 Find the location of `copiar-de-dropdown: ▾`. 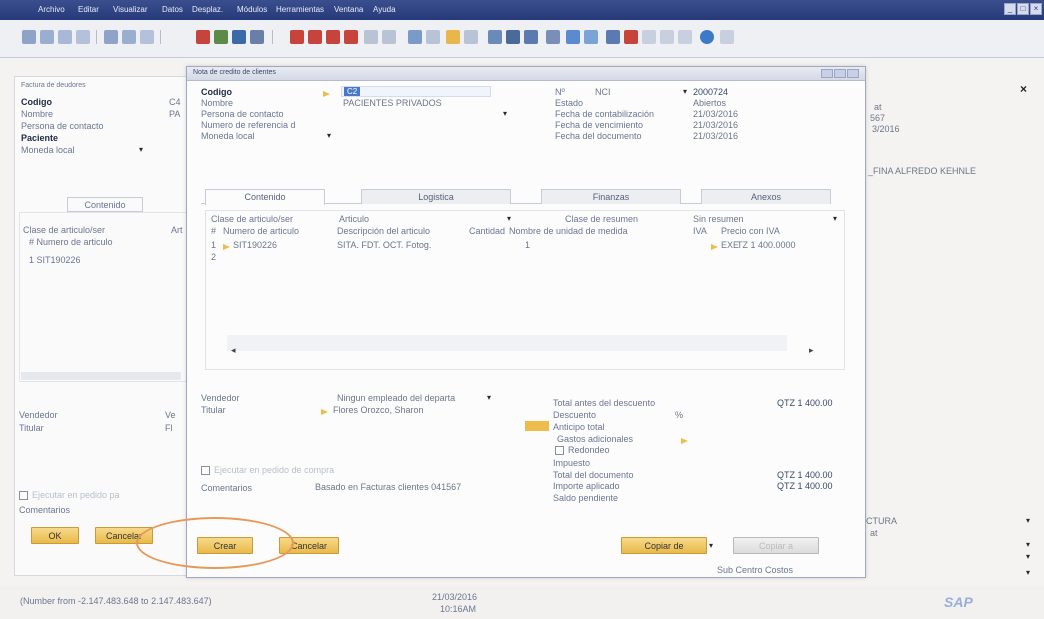

copiar-de-dropdown: ▾ is located at coordinates (711, 545).